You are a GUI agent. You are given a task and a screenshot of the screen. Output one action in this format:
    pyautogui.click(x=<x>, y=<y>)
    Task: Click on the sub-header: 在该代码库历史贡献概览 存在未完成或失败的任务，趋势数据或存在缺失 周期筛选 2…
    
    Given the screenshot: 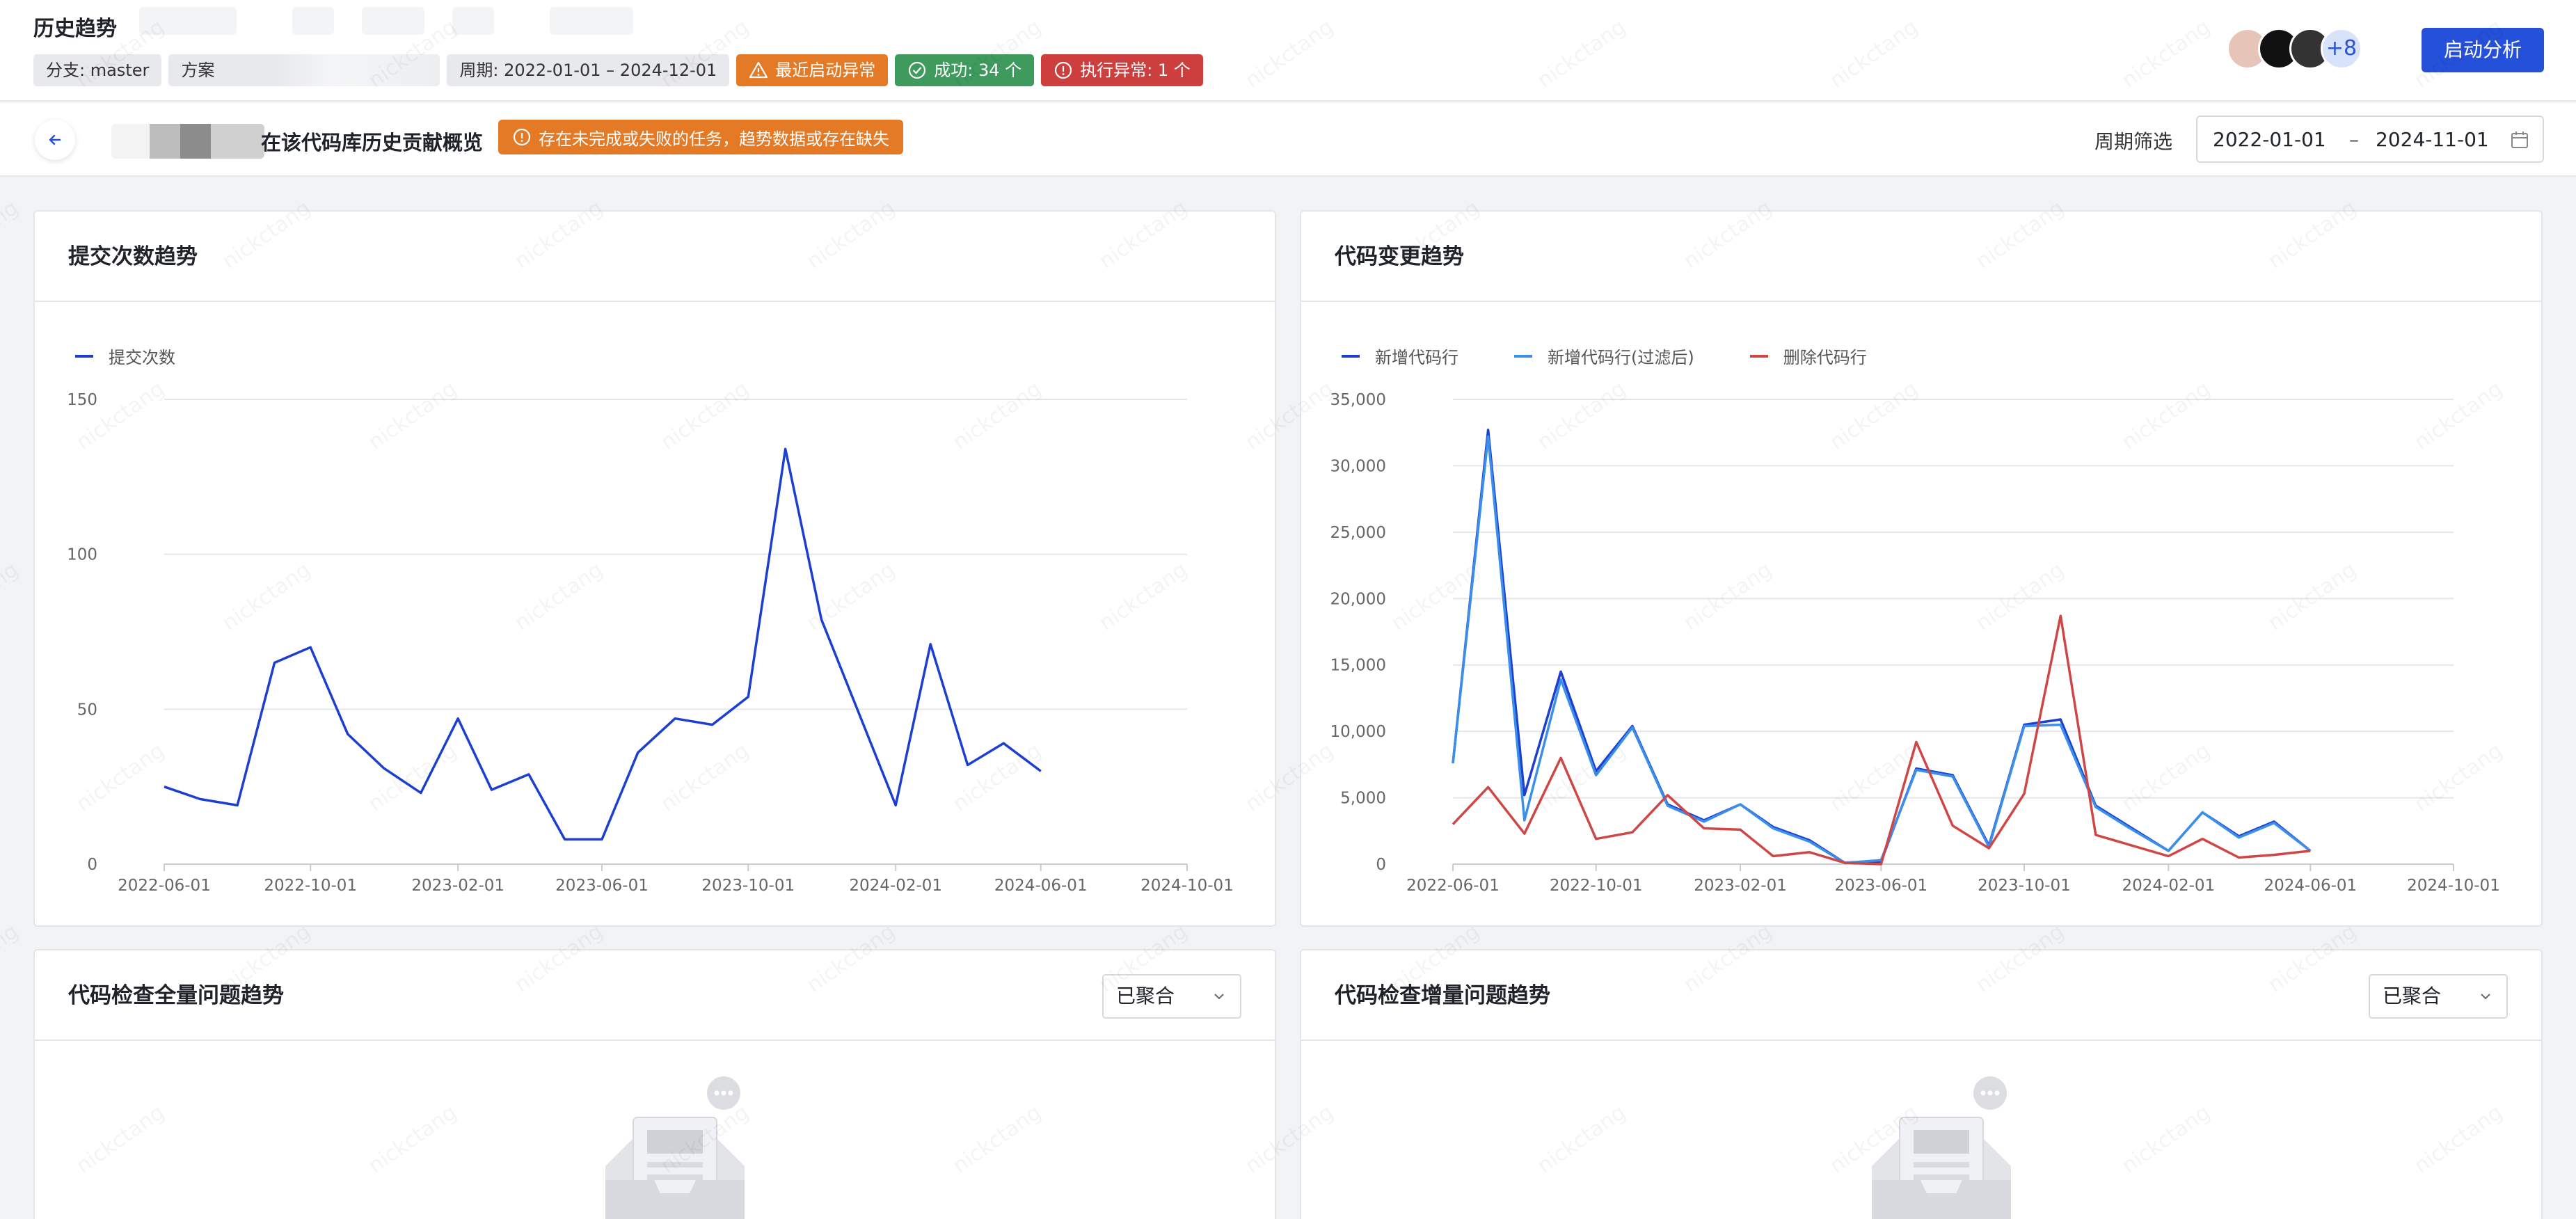 What is the action you would take?
    pyautogui.click(x=1288, y=140)
    